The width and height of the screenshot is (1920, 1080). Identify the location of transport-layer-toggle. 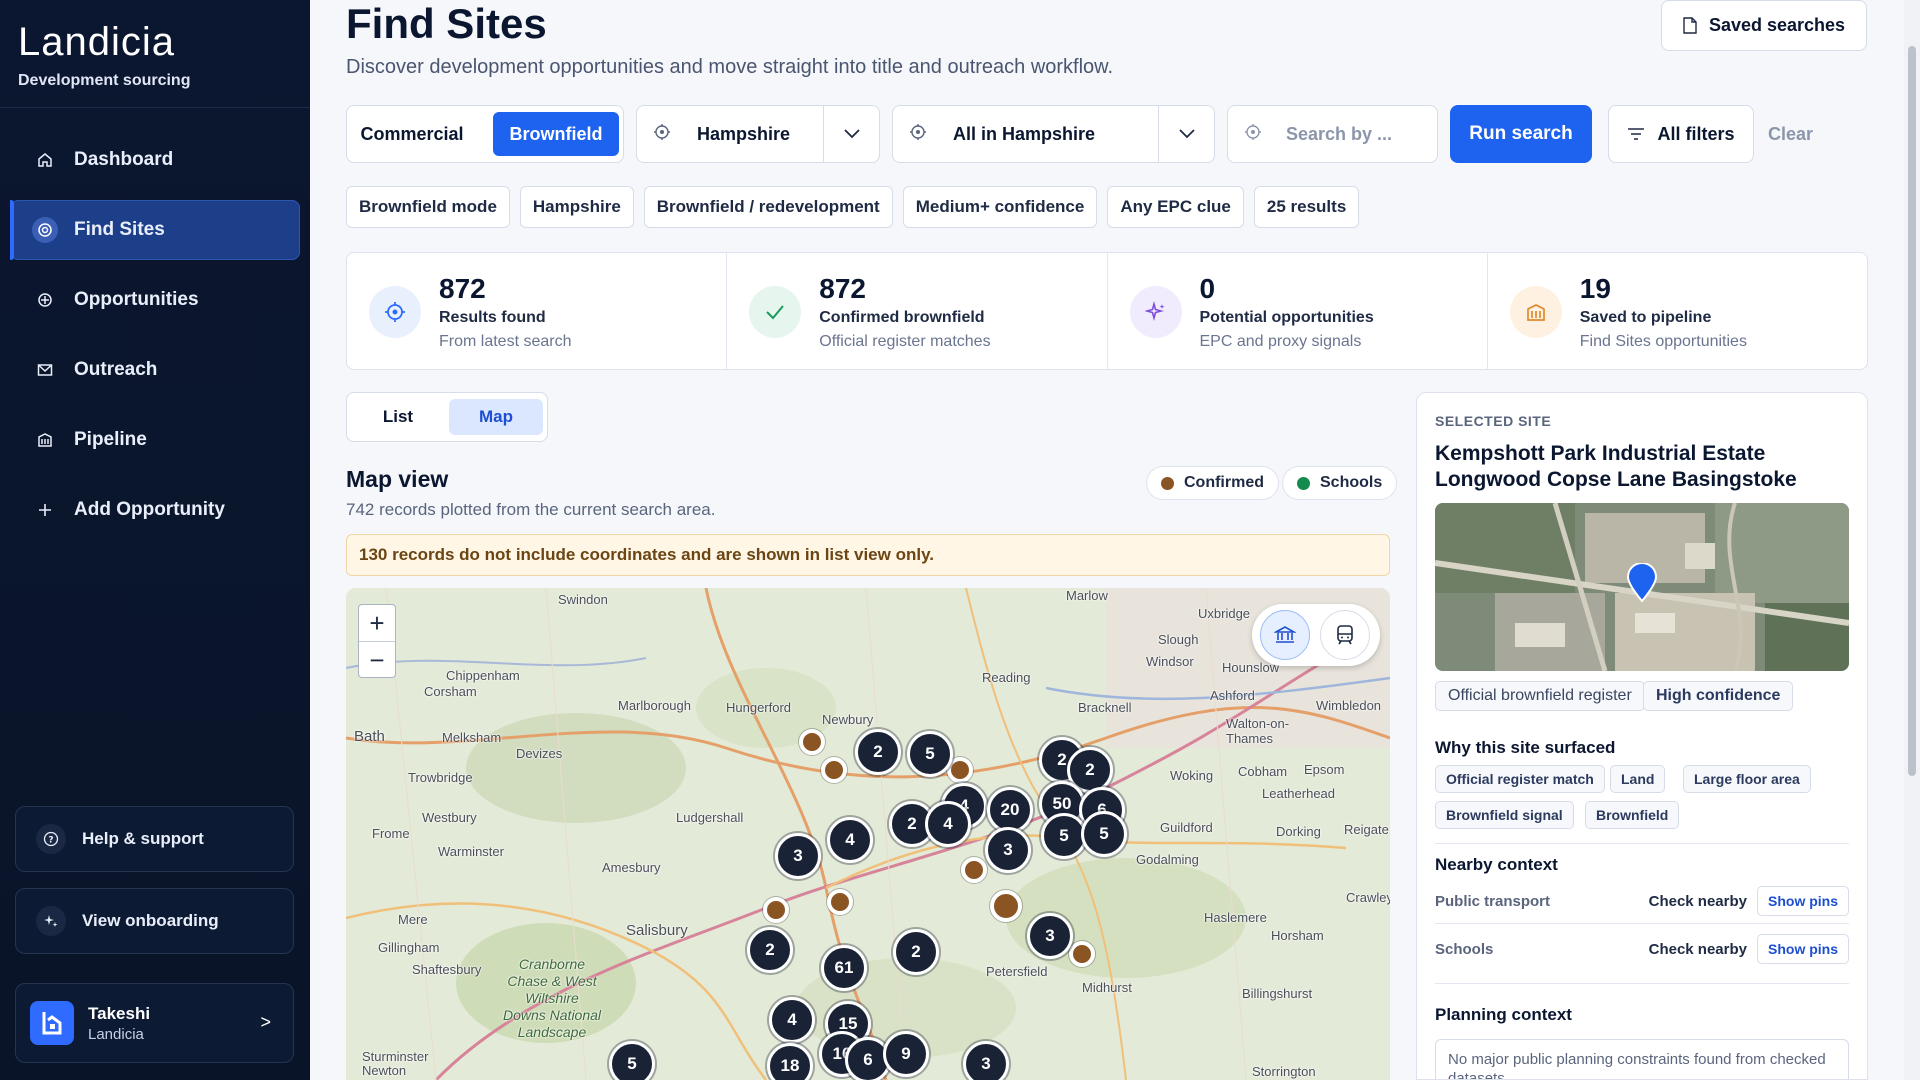
(1345, 635).